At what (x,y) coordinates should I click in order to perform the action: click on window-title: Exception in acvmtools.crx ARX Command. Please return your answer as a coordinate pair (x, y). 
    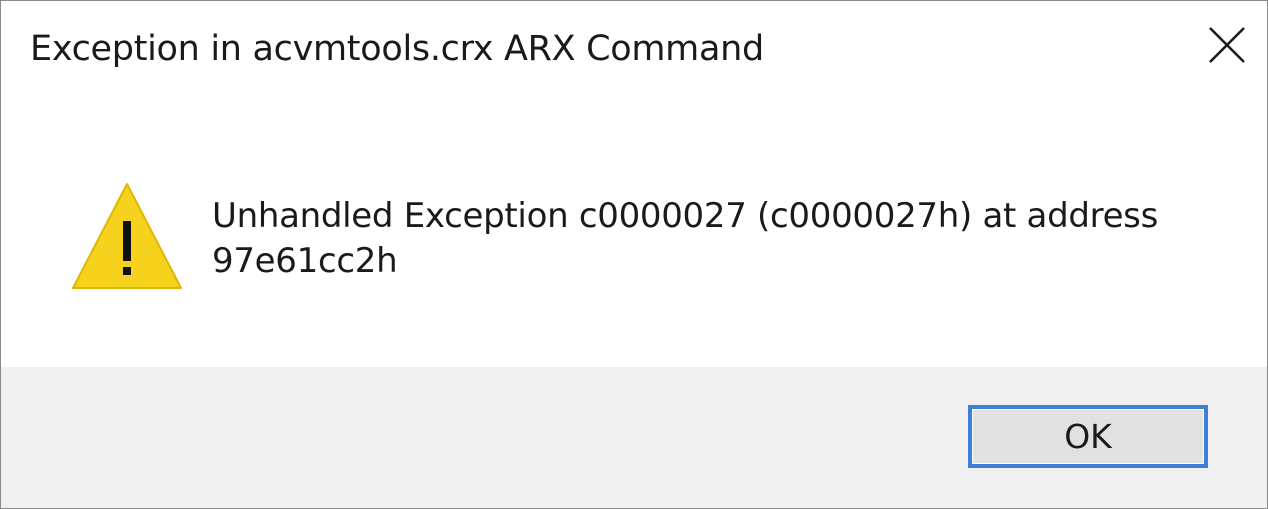
    Looking at the image, I should click on (397, 49).